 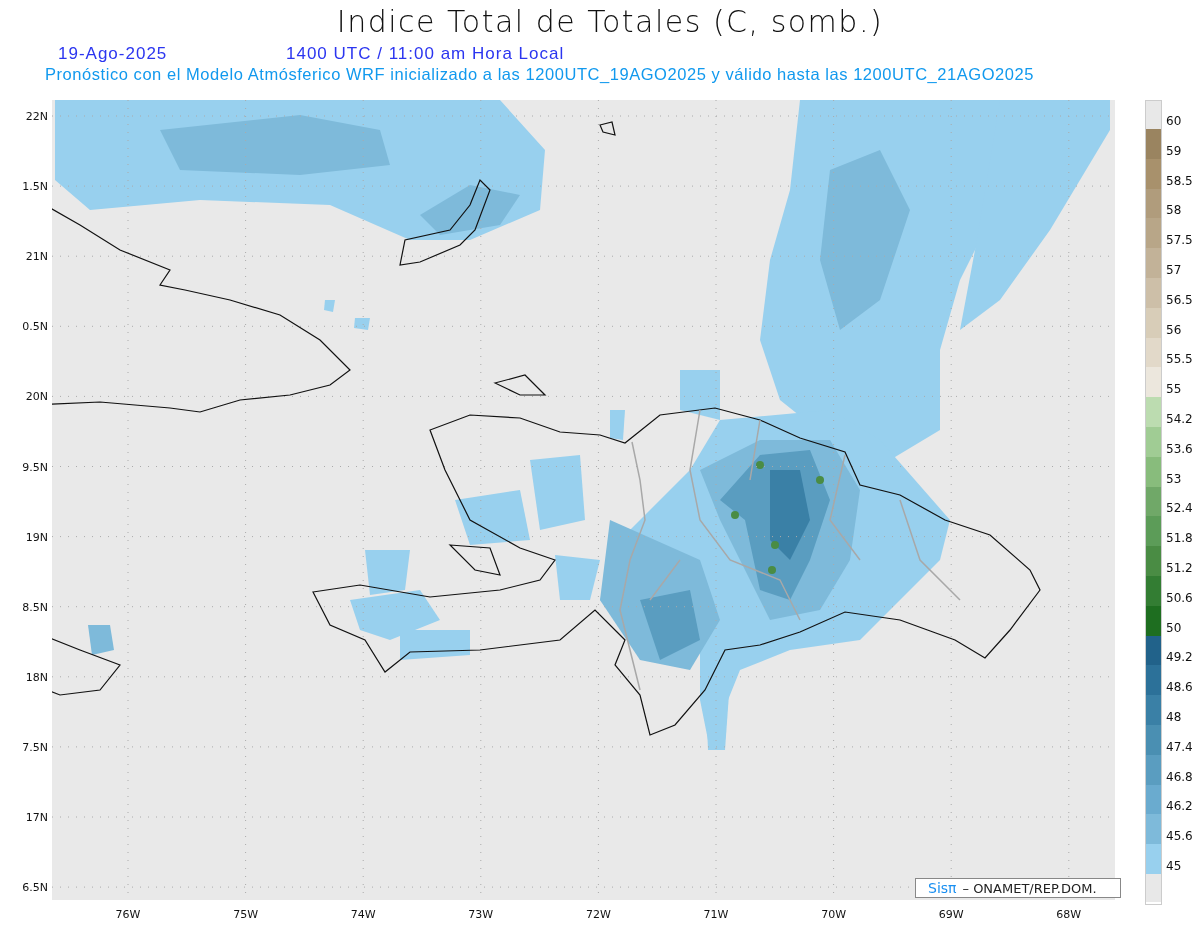 What do you see at coordinates (1179, 777) in the screenshot?
I see `scale-label: 46.8` at bounding box center [1179, 777].